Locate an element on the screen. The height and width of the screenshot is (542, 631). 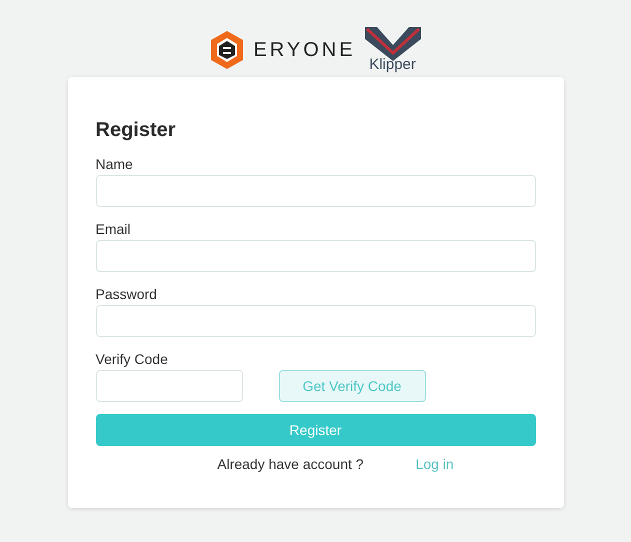
brand-name: ERYONE is located at coordinates (304, 50).